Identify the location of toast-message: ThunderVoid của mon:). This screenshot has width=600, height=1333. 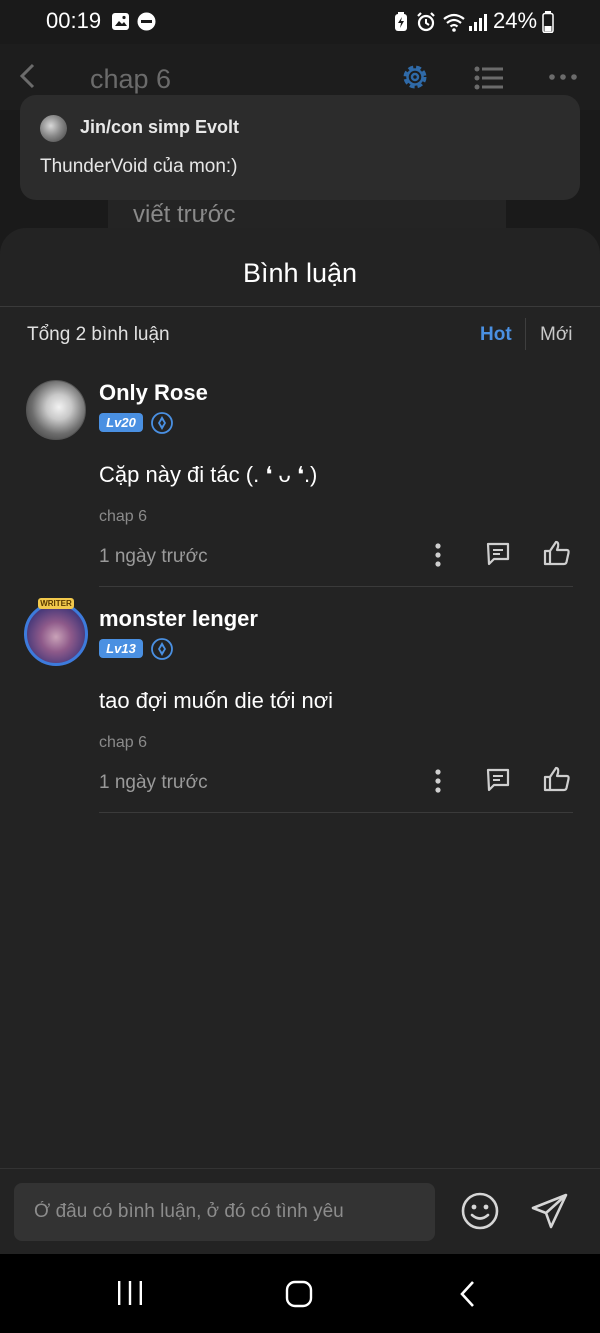
(139, 166).